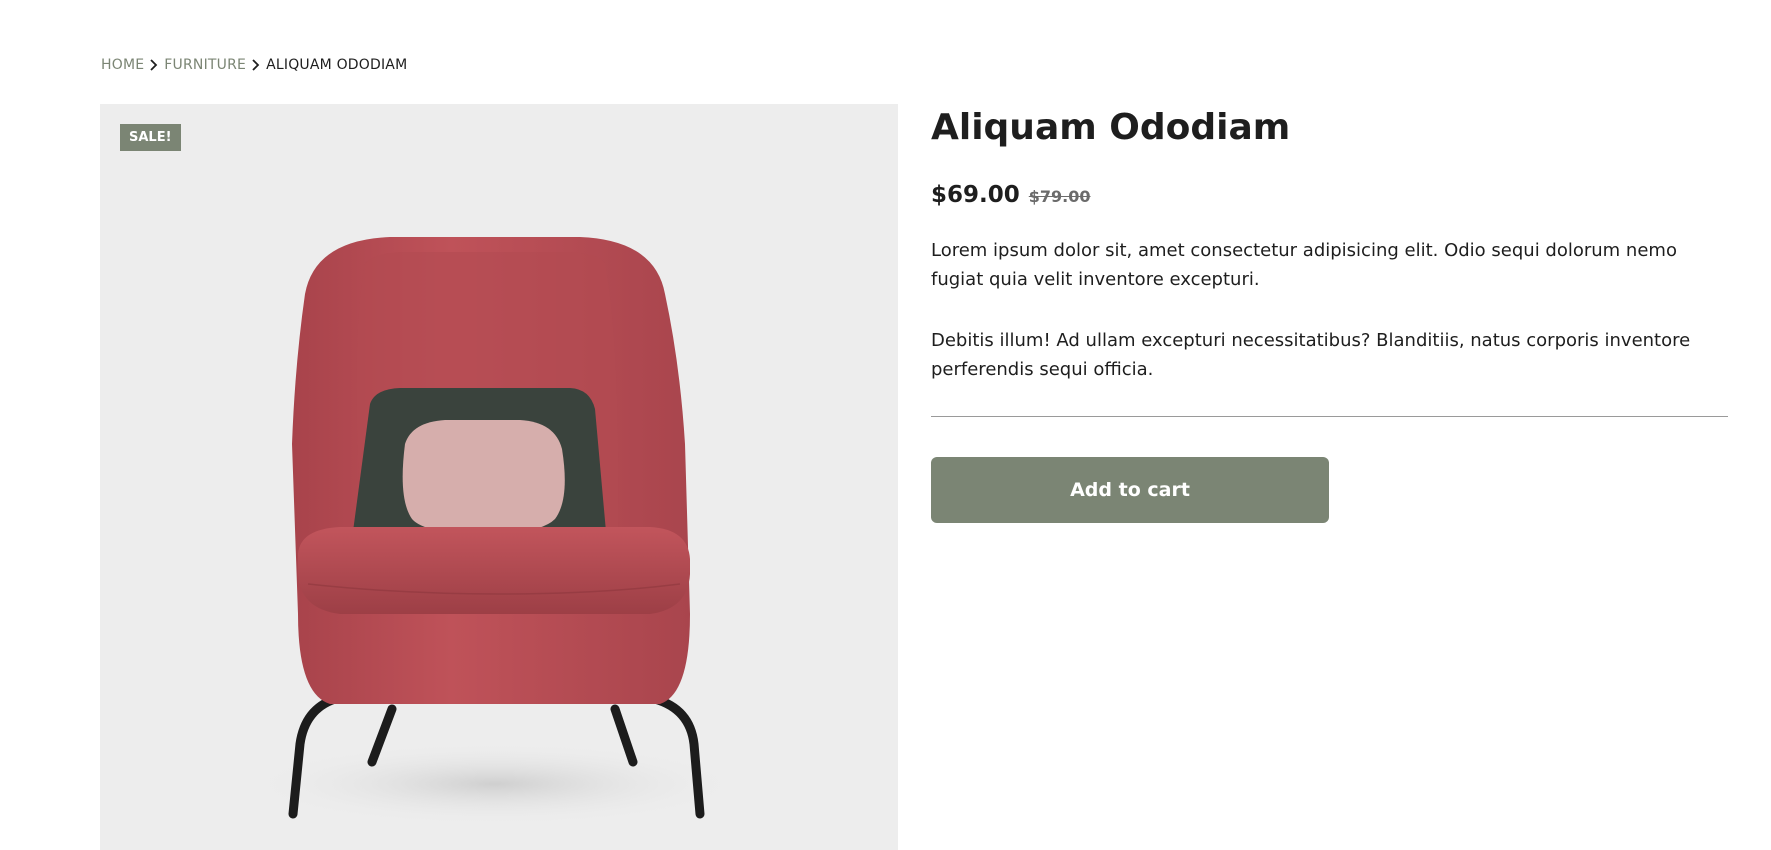  Describe the element at coordinates (150, 137) in the screenshot. I see `sale-badge: SALE!` at that location.